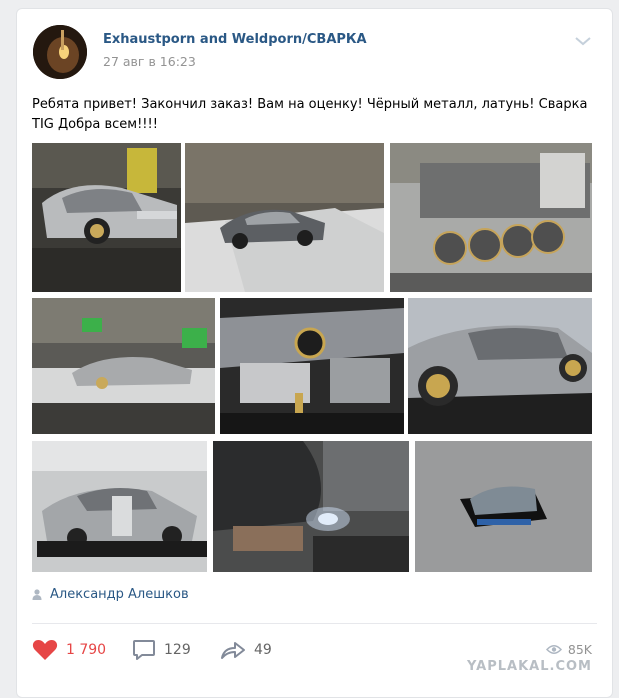 The height and width of the screenshot is (698, 619). I want to click on comment-count: 129, so click(177, 650).